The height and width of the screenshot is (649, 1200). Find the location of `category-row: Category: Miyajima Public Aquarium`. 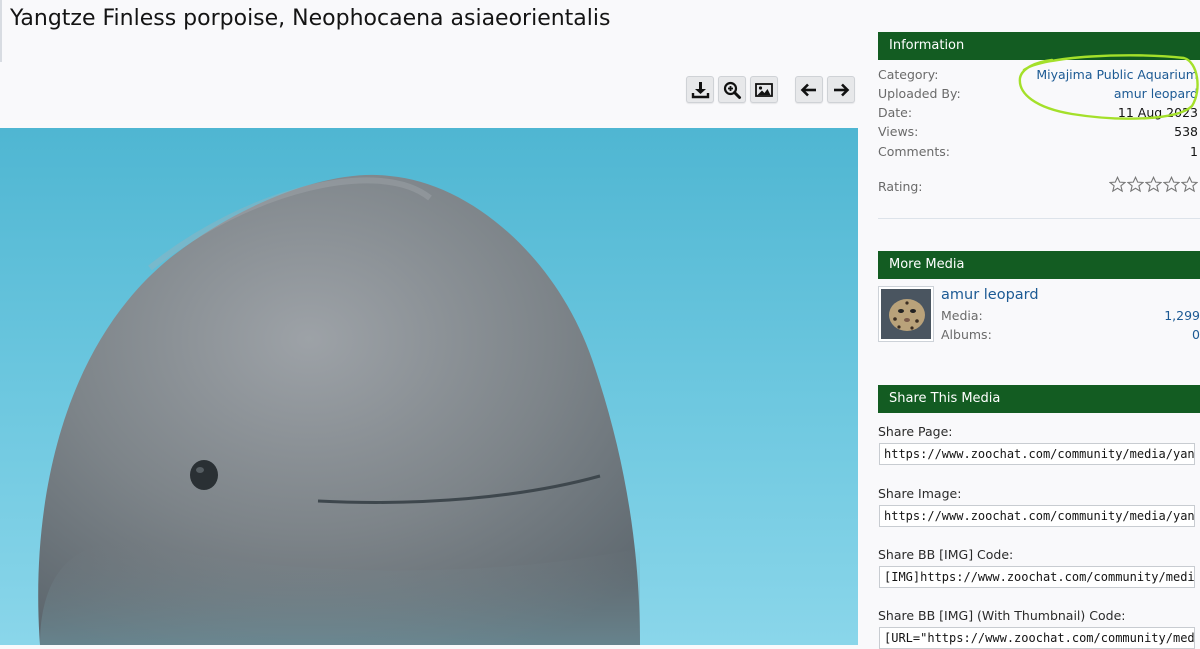

category-row: Category: Miyajima Public Aquarium is located at coordinates (1038, 74).